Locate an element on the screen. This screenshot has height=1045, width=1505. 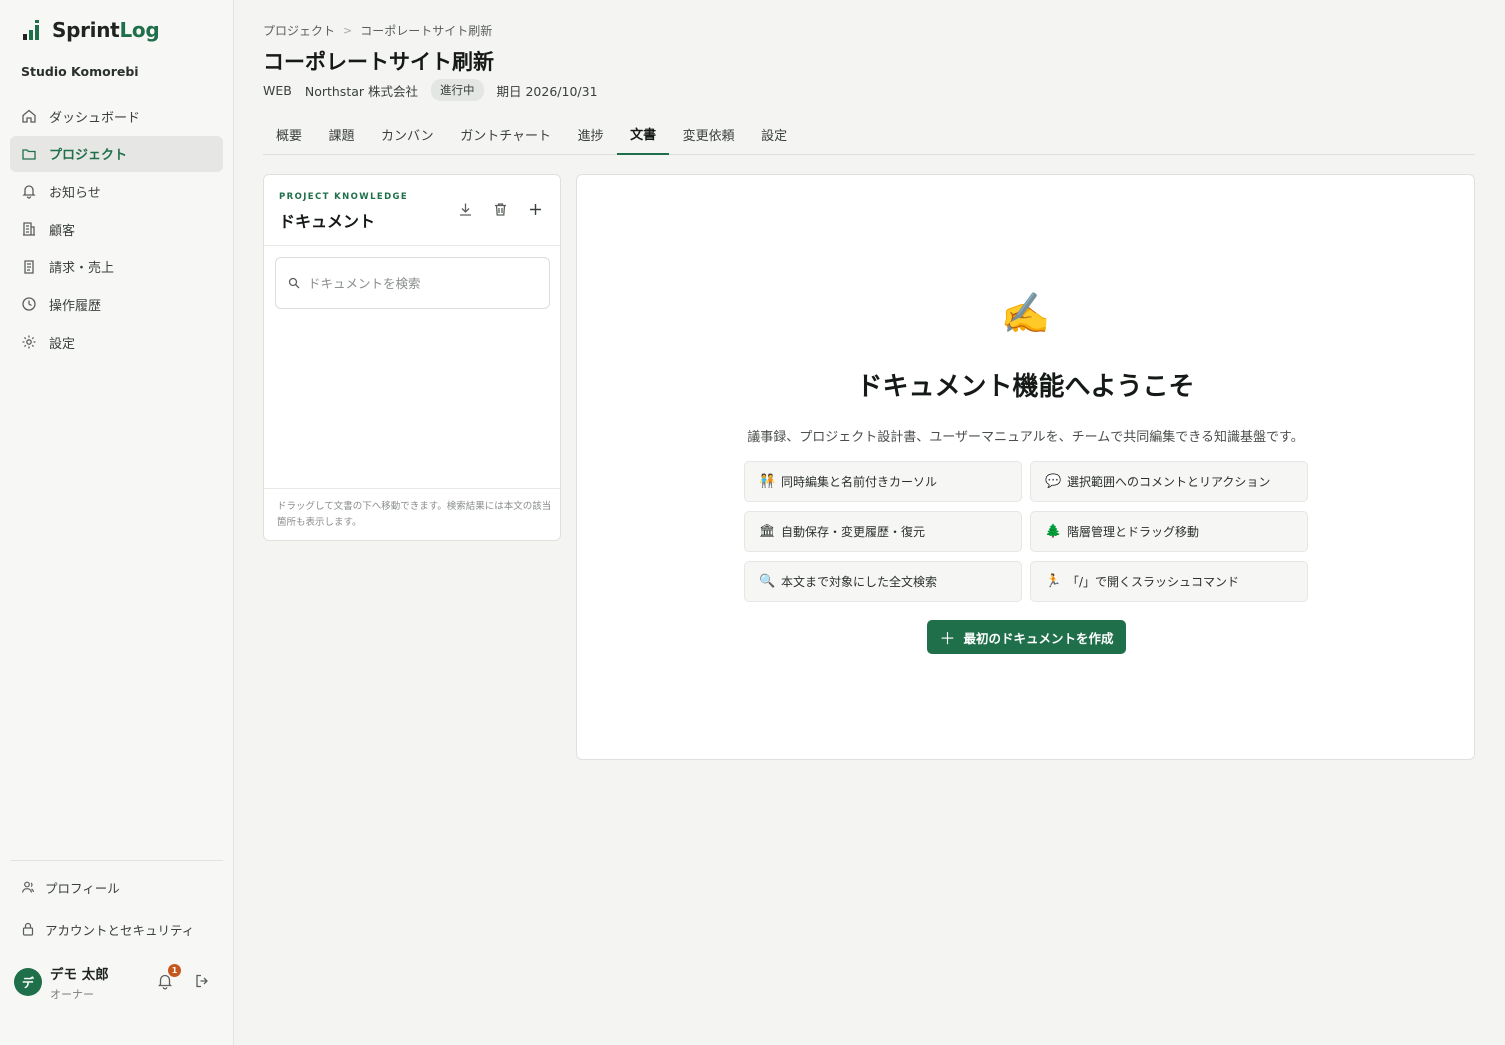
lock-icon is located at coordinates (28, 929).